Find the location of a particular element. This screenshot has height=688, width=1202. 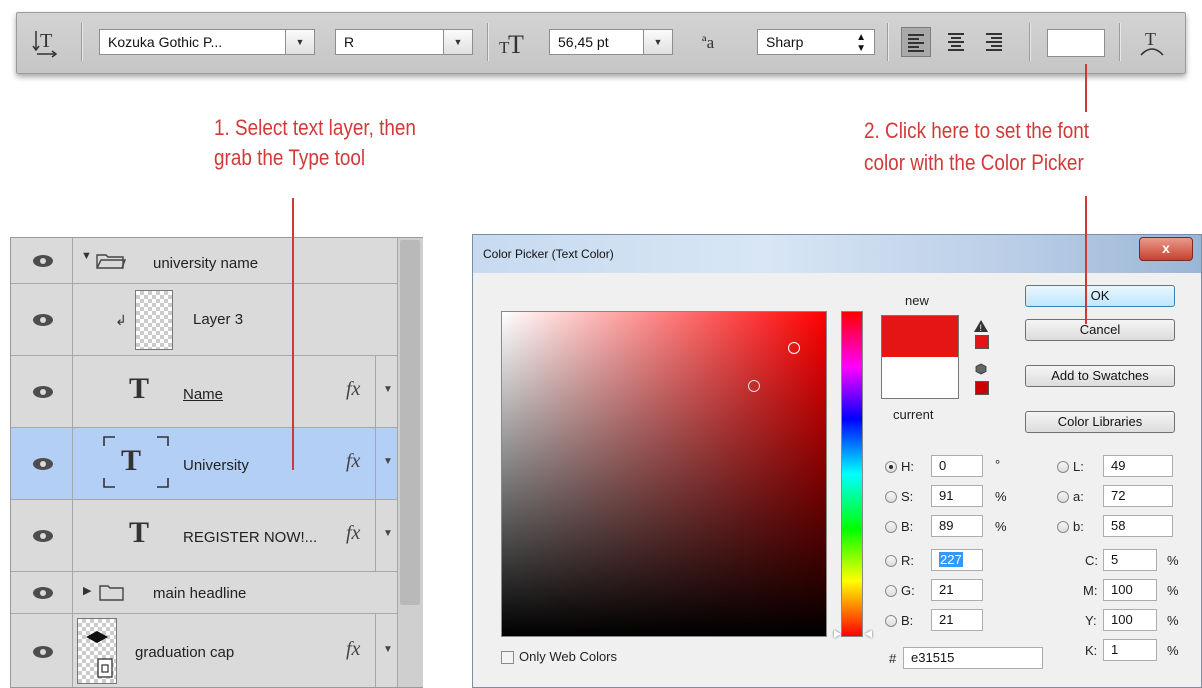

text-layer-icon: T is located at coordinates (131, 460).